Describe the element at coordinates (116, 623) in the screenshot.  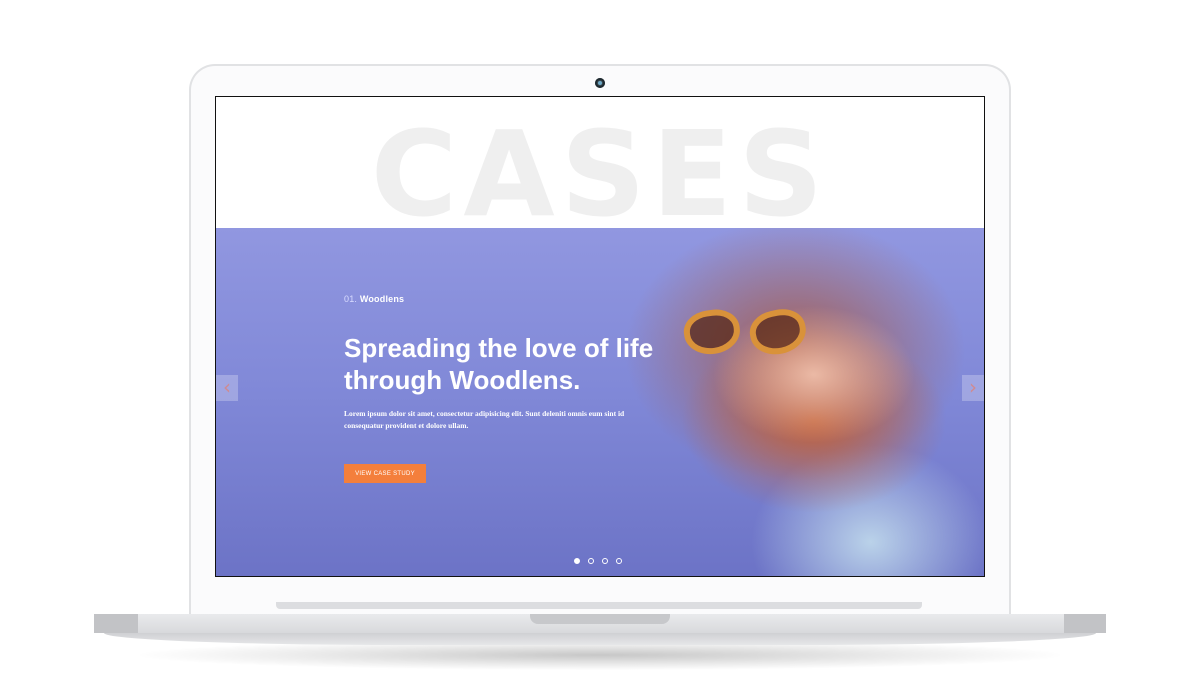
I see `laptop-base-left-edge` at that location.